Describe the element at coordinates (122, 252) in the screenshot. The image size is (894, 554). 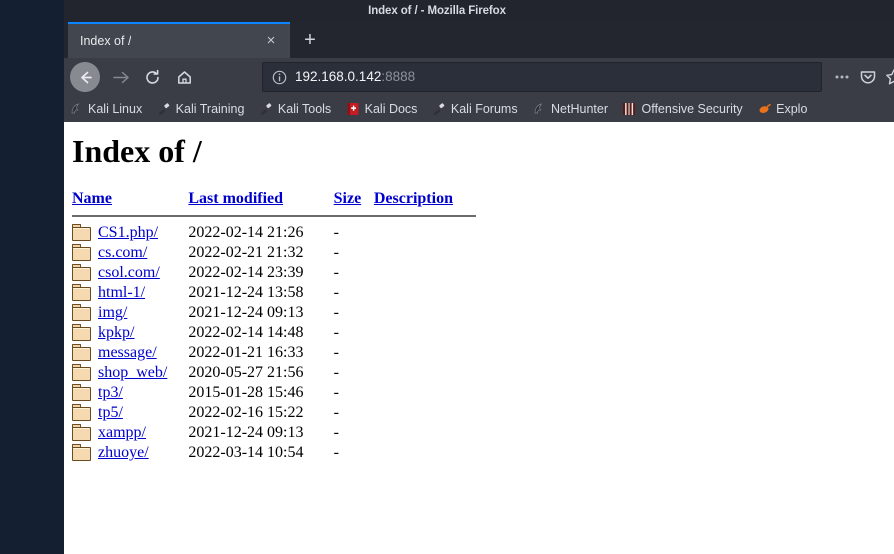
I see `directory-link: cs.com/` at that location.